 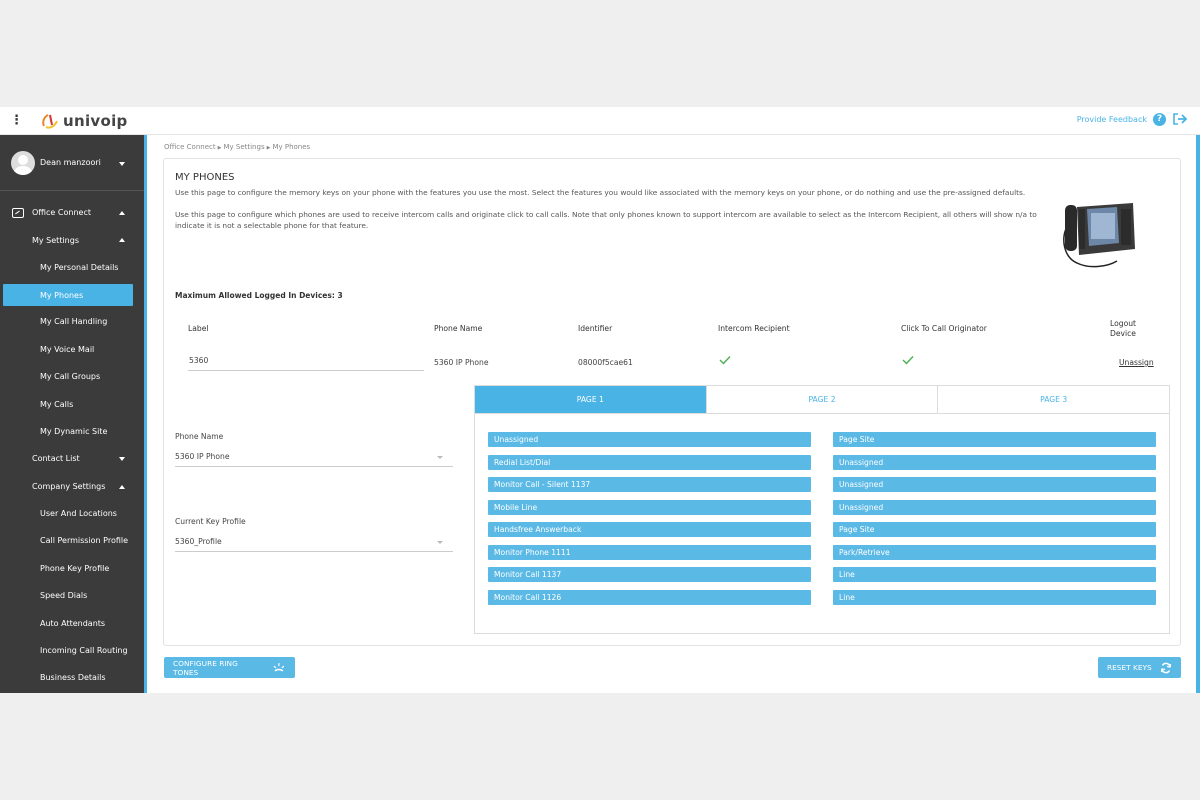 I want to click on phone-label-input, so click(x=306, y=361).